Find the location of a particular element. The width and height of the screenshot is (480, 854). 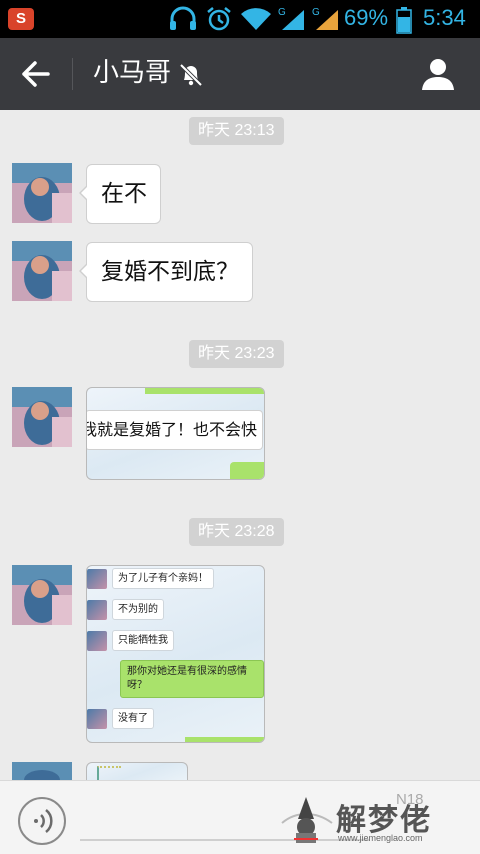

input-bar: N18 解梦佬 www.jiemenglao.com is located at coordinates (240, 817).